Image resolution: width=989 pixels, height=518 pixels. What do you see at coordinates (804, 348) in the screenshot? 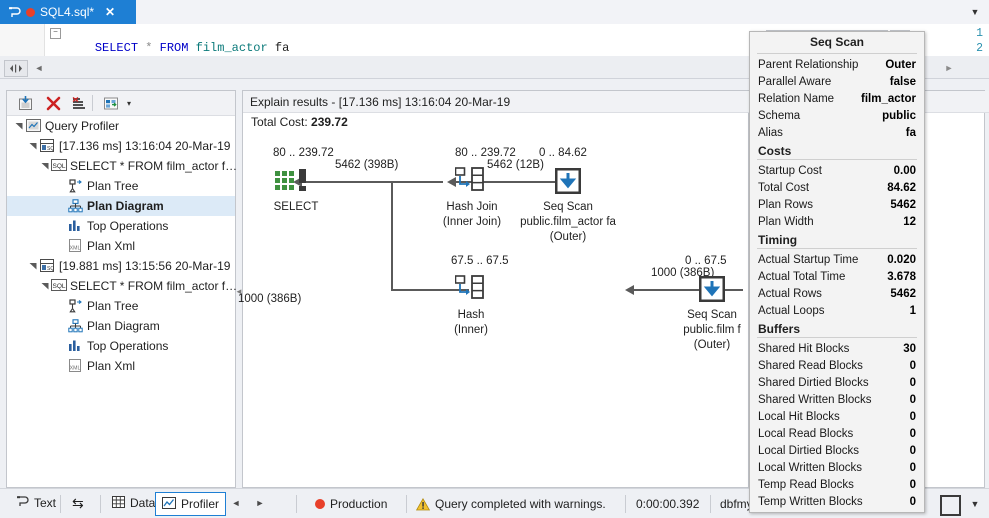
I see `tooltip-row-key: Shared Hit Blocks` at bounding box center [804, 348].